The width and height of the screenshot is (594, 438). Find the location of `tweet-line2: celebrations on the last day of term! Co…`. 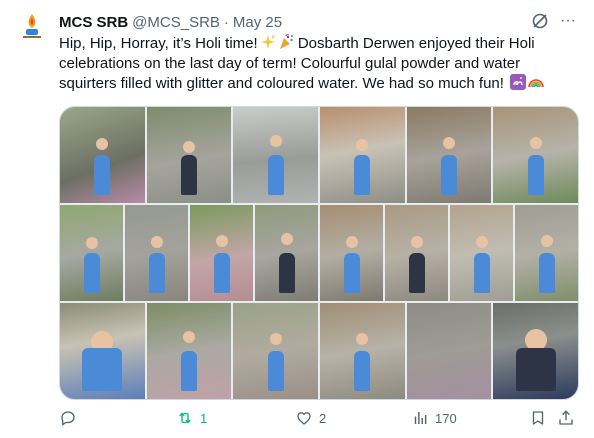

tweet-line2: celebrations on the last day of term! Co… is located at coordinates (290, 63).